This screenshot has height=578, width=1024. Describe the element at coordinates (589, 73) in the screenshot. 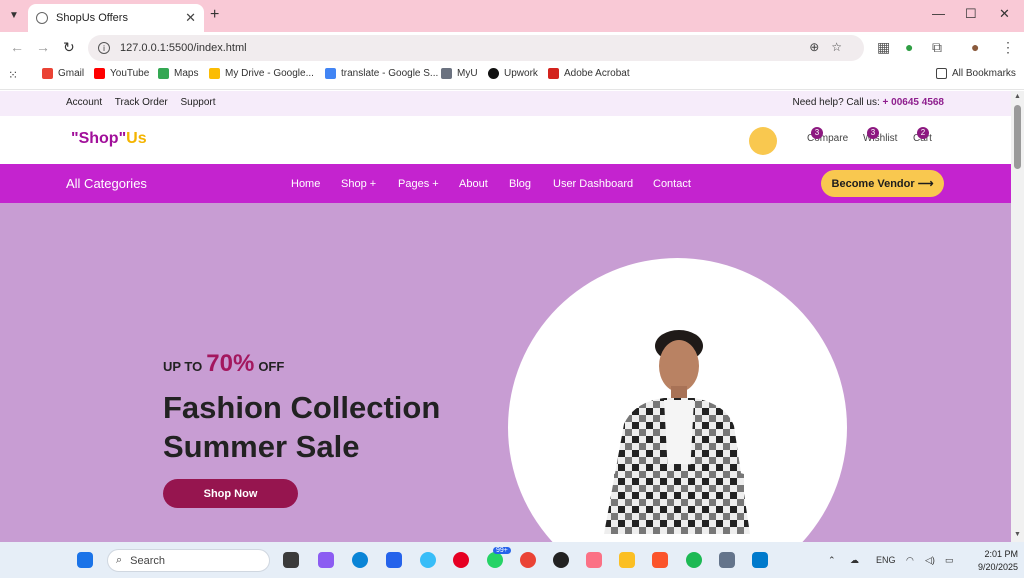

I see `bookmark-acrobat: Adobe Acrobat` at that location.